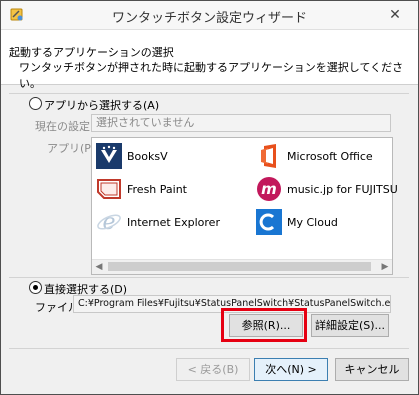  I want to click on app-item-microsoft-office: Microsoft Office, so click(314, 156).